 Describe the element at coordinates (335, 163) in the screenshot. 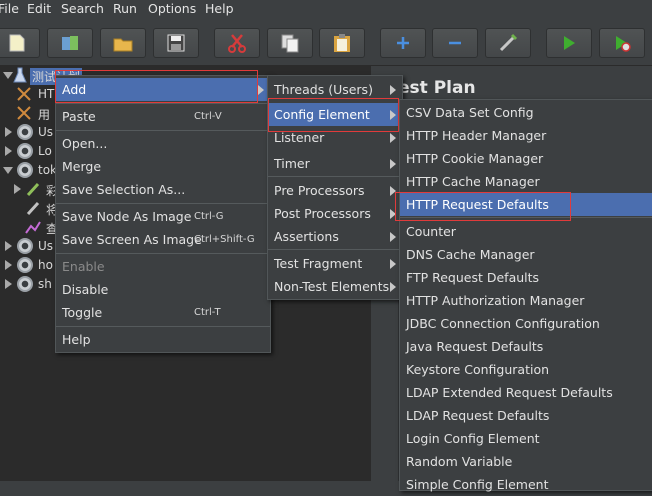

I see `menu-item-timer: Timer` at that location.